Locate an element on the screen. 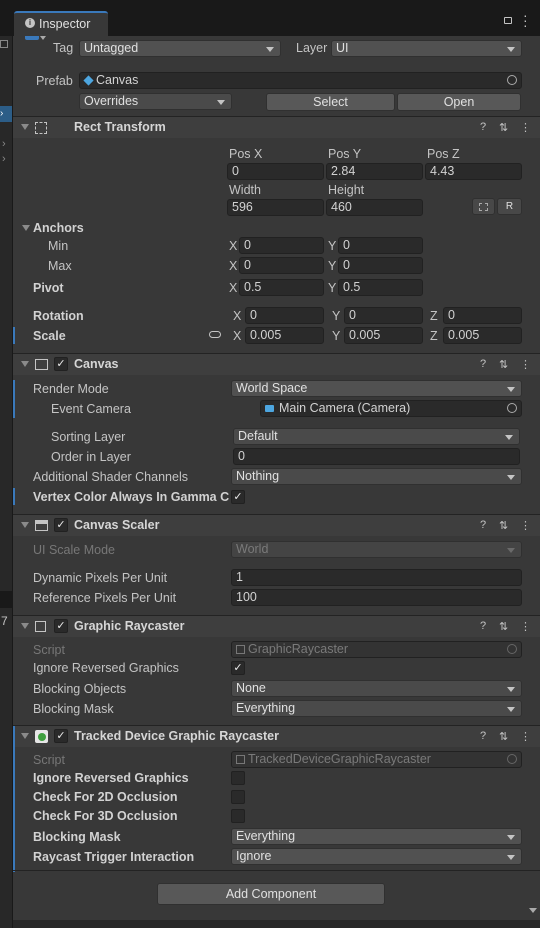 This screenshot has width=540, height=928. graphic-raycaster-header: ✓ Graphic Raycaster ? ⇅ ⋮ is located at coordinates (276, 626).